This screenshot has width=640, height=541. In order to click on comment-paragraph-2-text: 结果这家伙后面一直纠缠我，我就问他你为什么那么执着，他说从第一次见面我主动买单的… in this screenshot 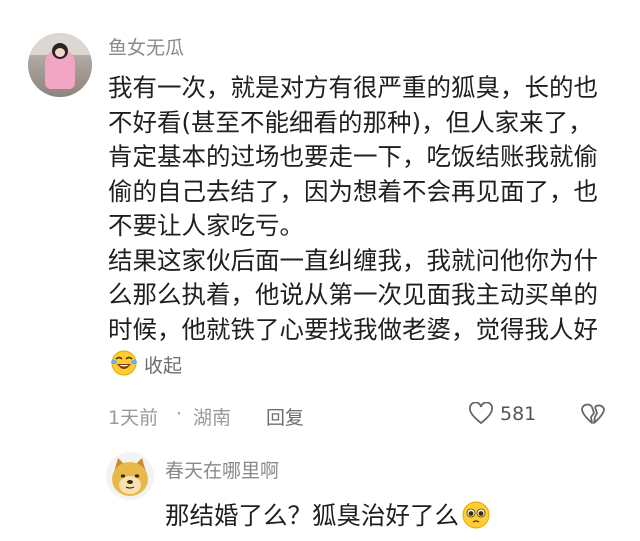, I will do `click(353, 294)`.